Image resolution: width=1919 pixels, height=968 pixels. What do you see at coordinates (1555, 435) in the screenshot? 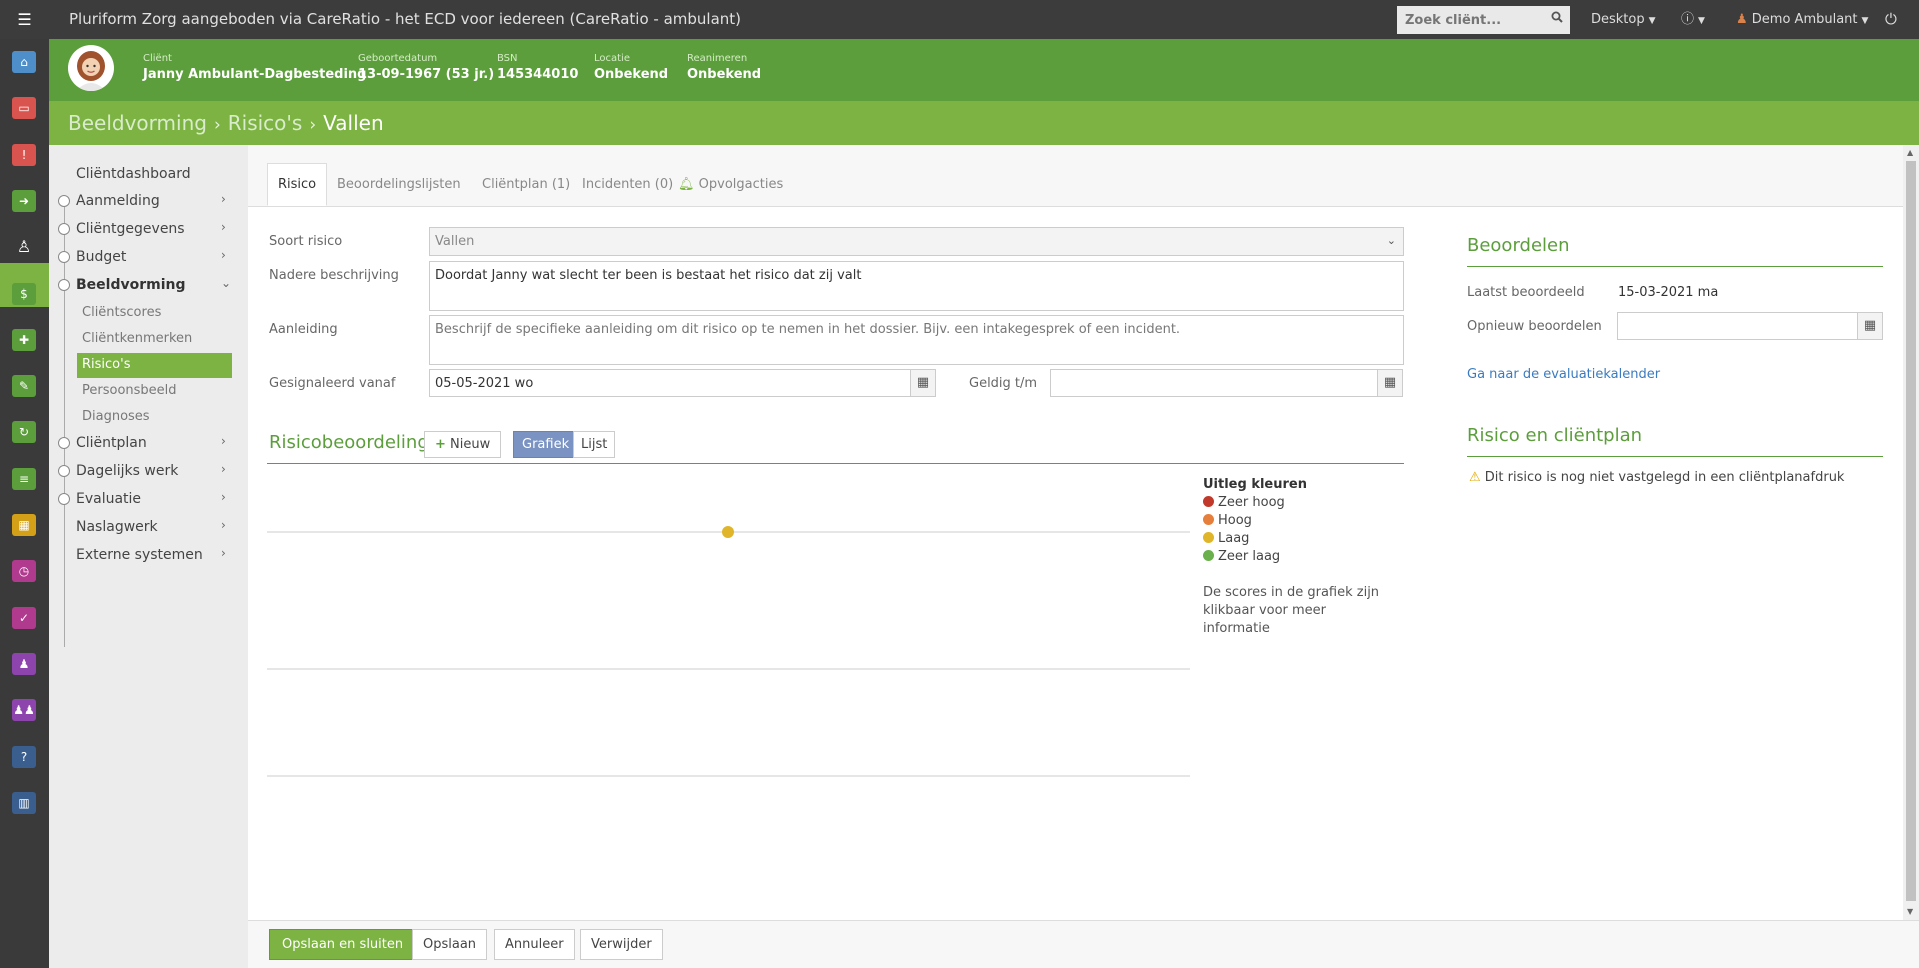
I see `clientplan-section-title: Risico en cliëntplan` at bounding box center [1555, 435].